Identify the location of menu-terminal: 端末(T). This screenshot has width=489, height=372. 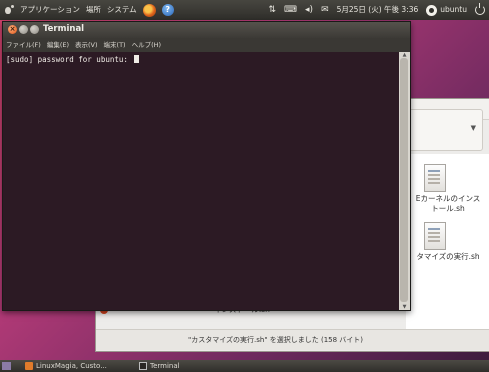
(115, 45).